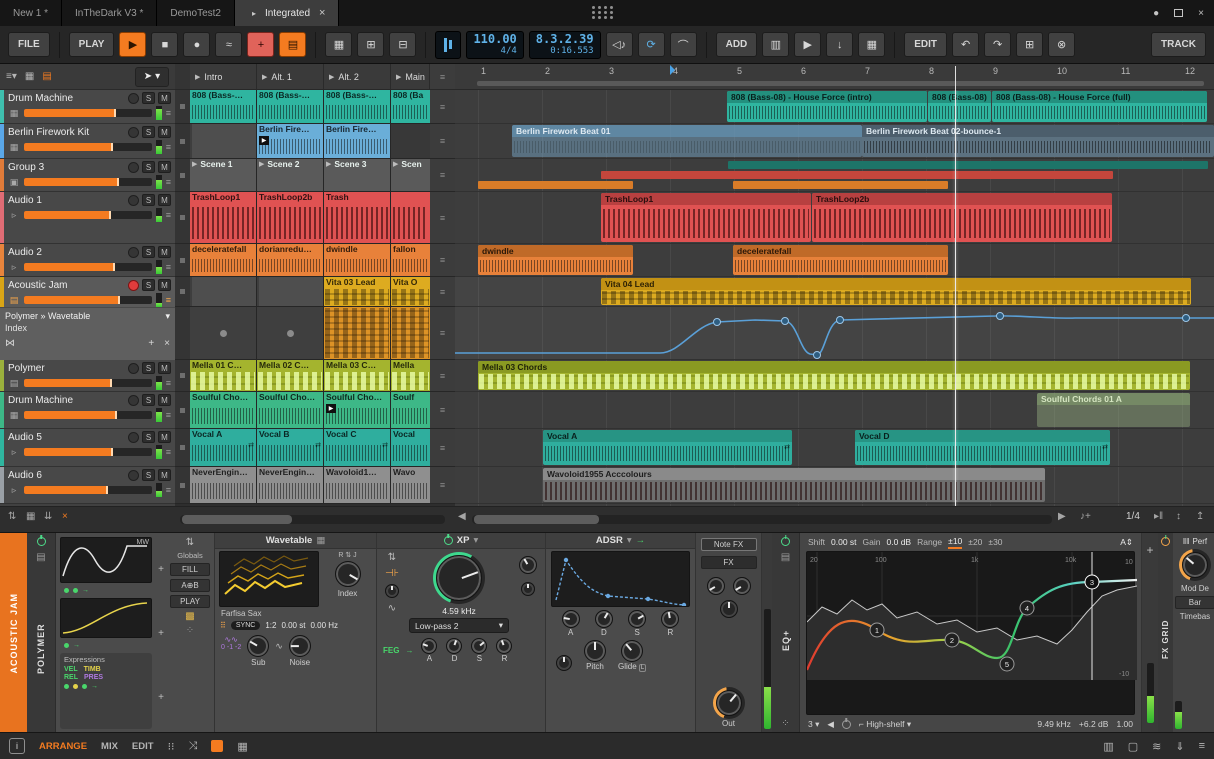  I want to click on clip-slot: deceleratefall, so click(223, 260).